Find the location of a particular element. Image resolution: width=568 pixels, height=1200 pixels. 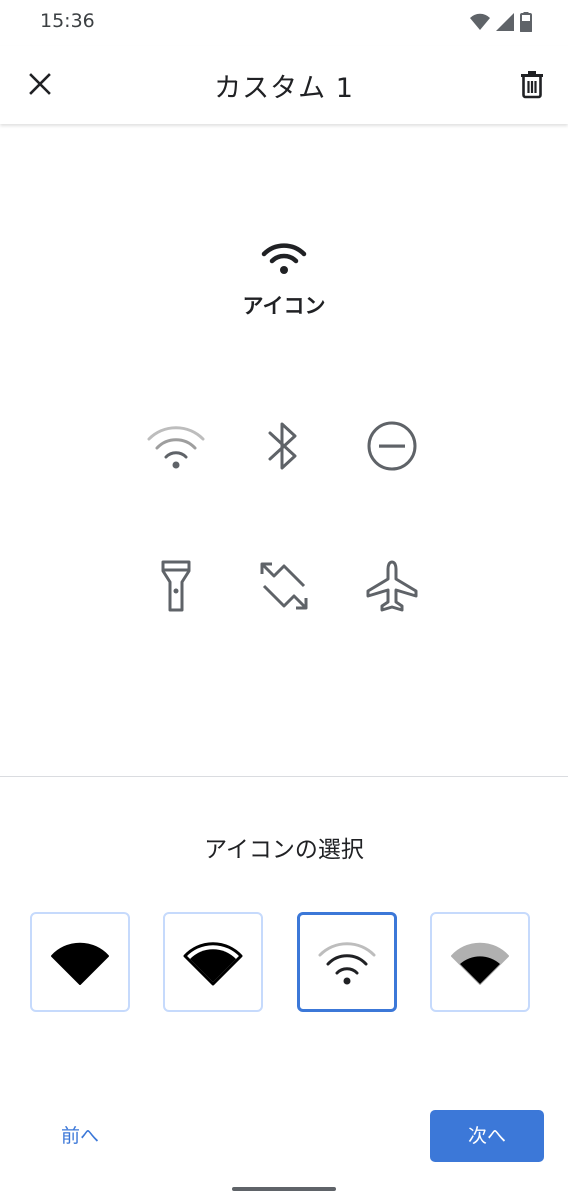

tile-do-not-disturb is located at coordinates (392, 446).